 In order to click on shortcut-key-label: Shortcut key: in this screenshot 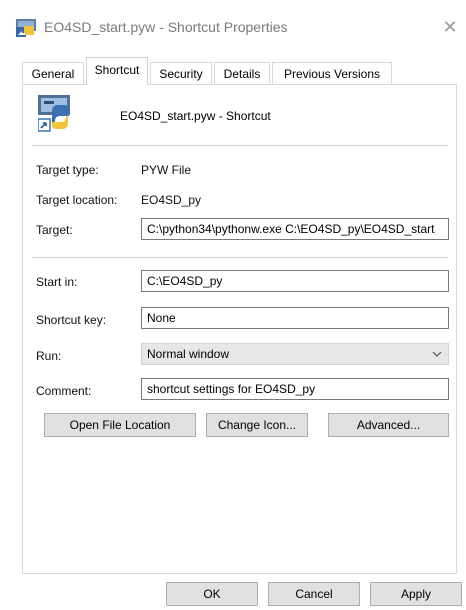, I will do `click(71, 320)`.